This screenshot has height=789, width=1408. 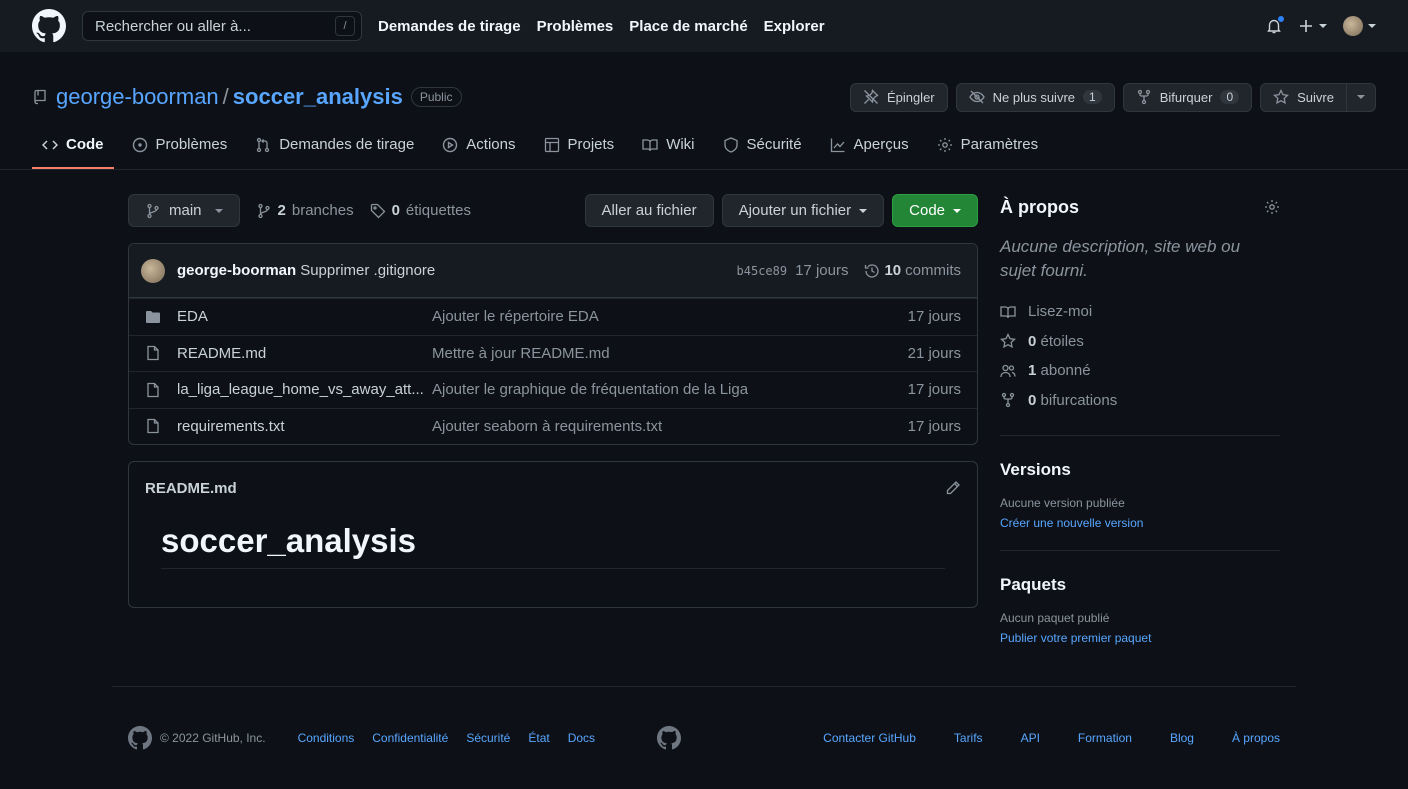 What do you see at coordinates (968, 738) in the screenshot?
I see `footer-link-pricing: Tarifs` at bounding box center [968, 738].